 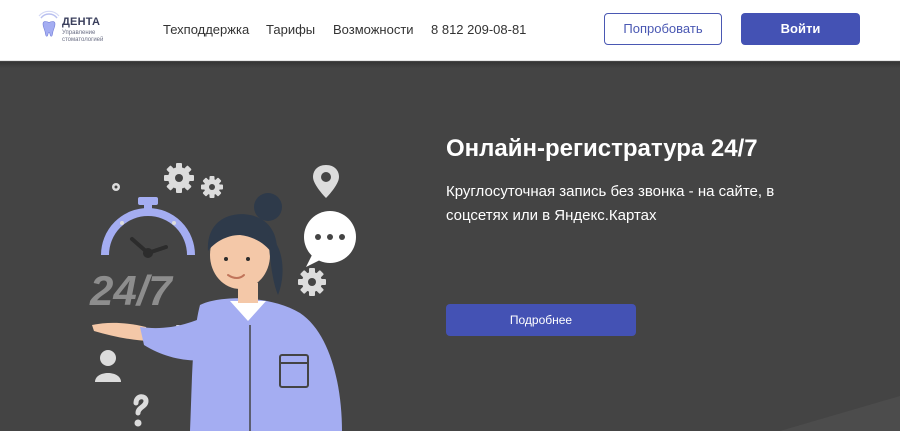 I want to click on nav-link-features: Возможности, so click(x=373, y=29).